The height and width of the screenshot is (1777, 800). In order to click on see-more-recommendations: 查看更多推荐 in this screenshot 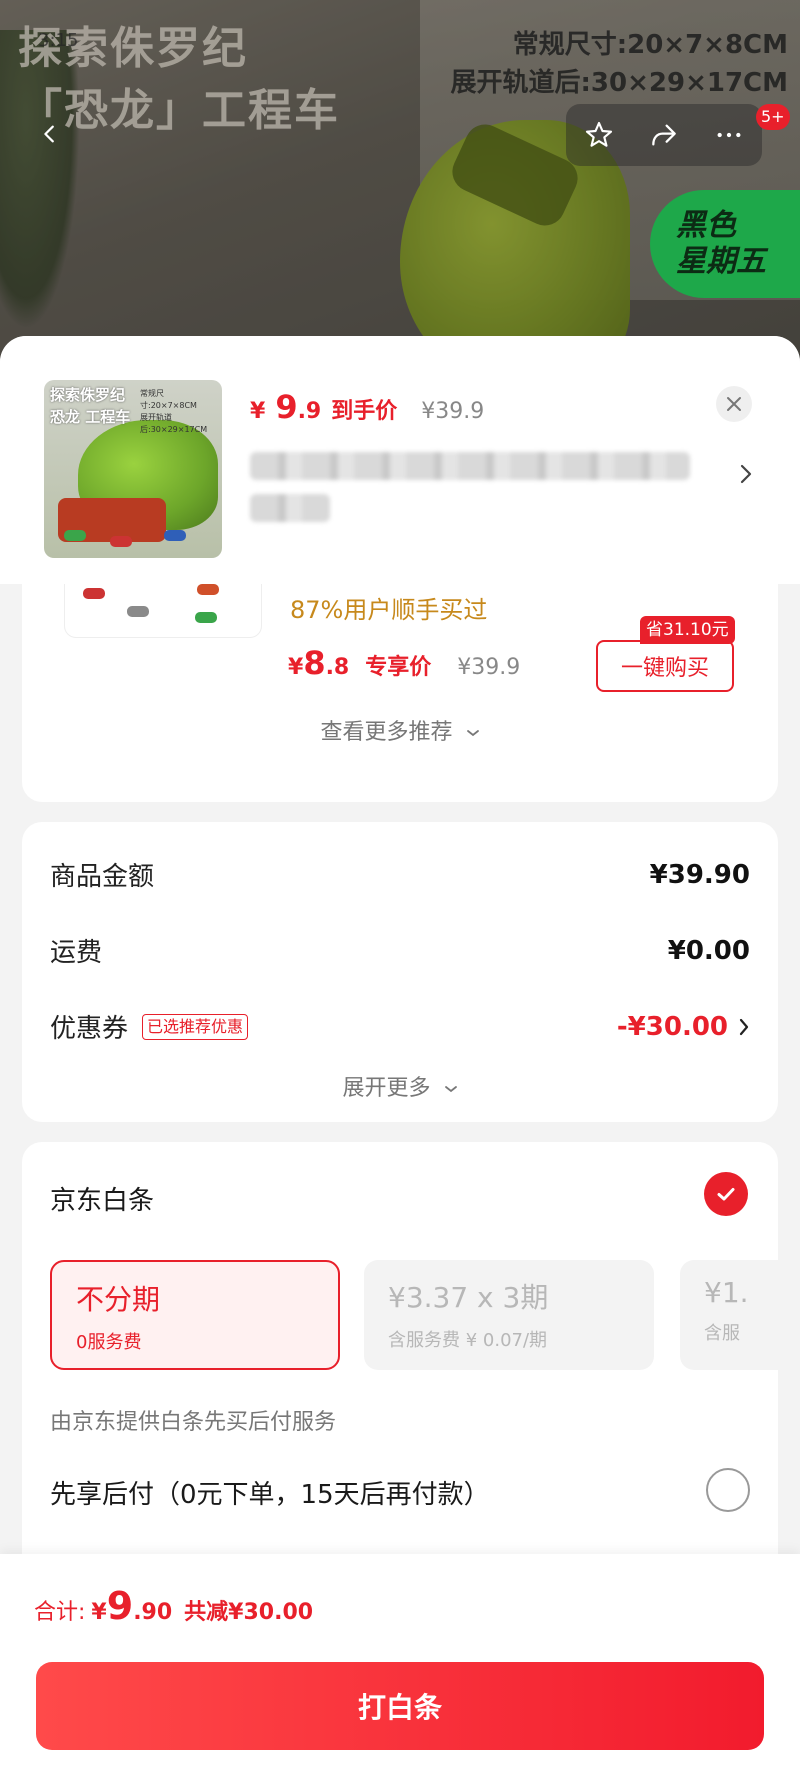, I will do `click(400, 730)`.